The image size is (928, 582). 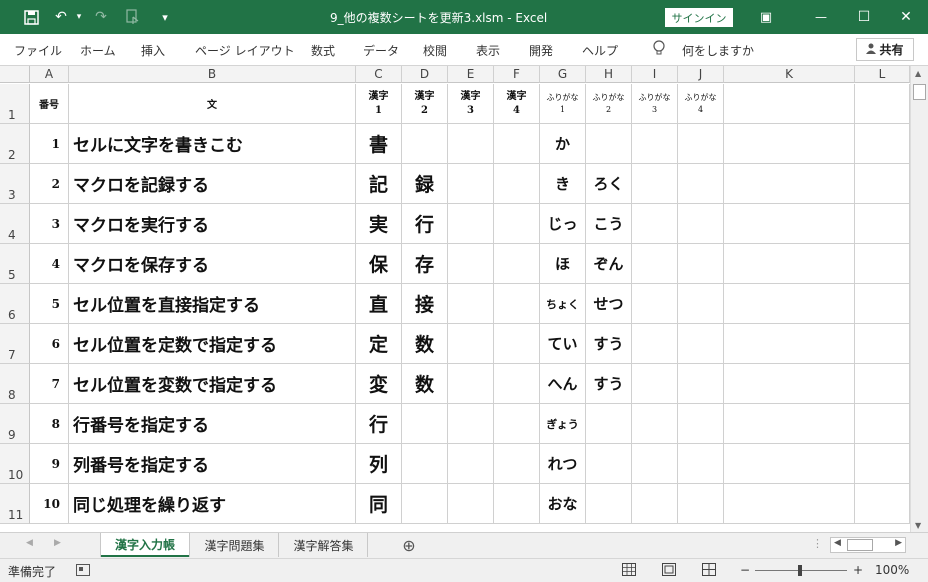 What do you see at coordinates (609, 74) in the screenshot?
I see `column-header-h: H` at bounding box center [609, 74].